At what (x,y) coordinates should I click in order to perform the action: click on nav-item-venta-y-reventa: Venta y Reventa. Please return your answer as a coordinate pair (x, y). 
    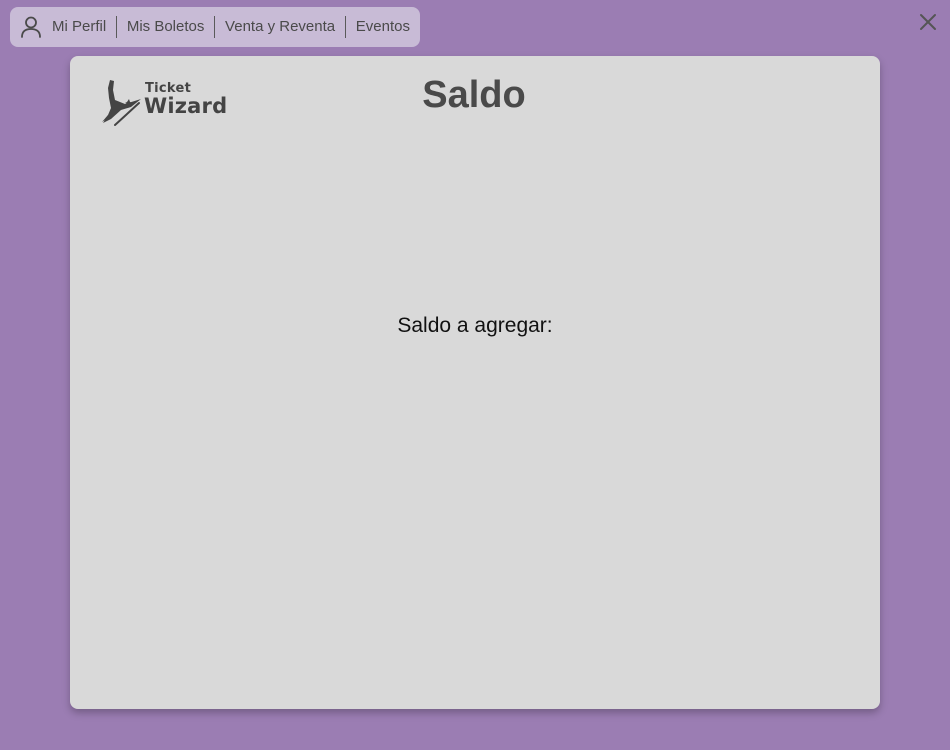
    Looking at the image, I should click on (280, 27).